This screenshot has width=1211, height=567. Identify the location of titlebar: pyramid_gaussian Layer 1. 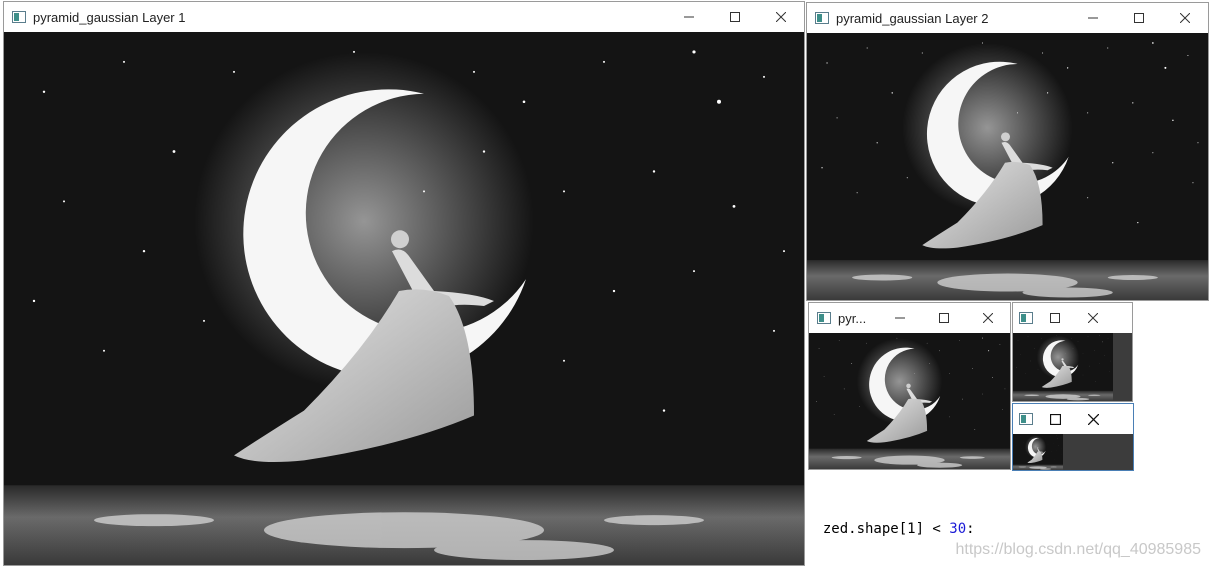
(404, 17).